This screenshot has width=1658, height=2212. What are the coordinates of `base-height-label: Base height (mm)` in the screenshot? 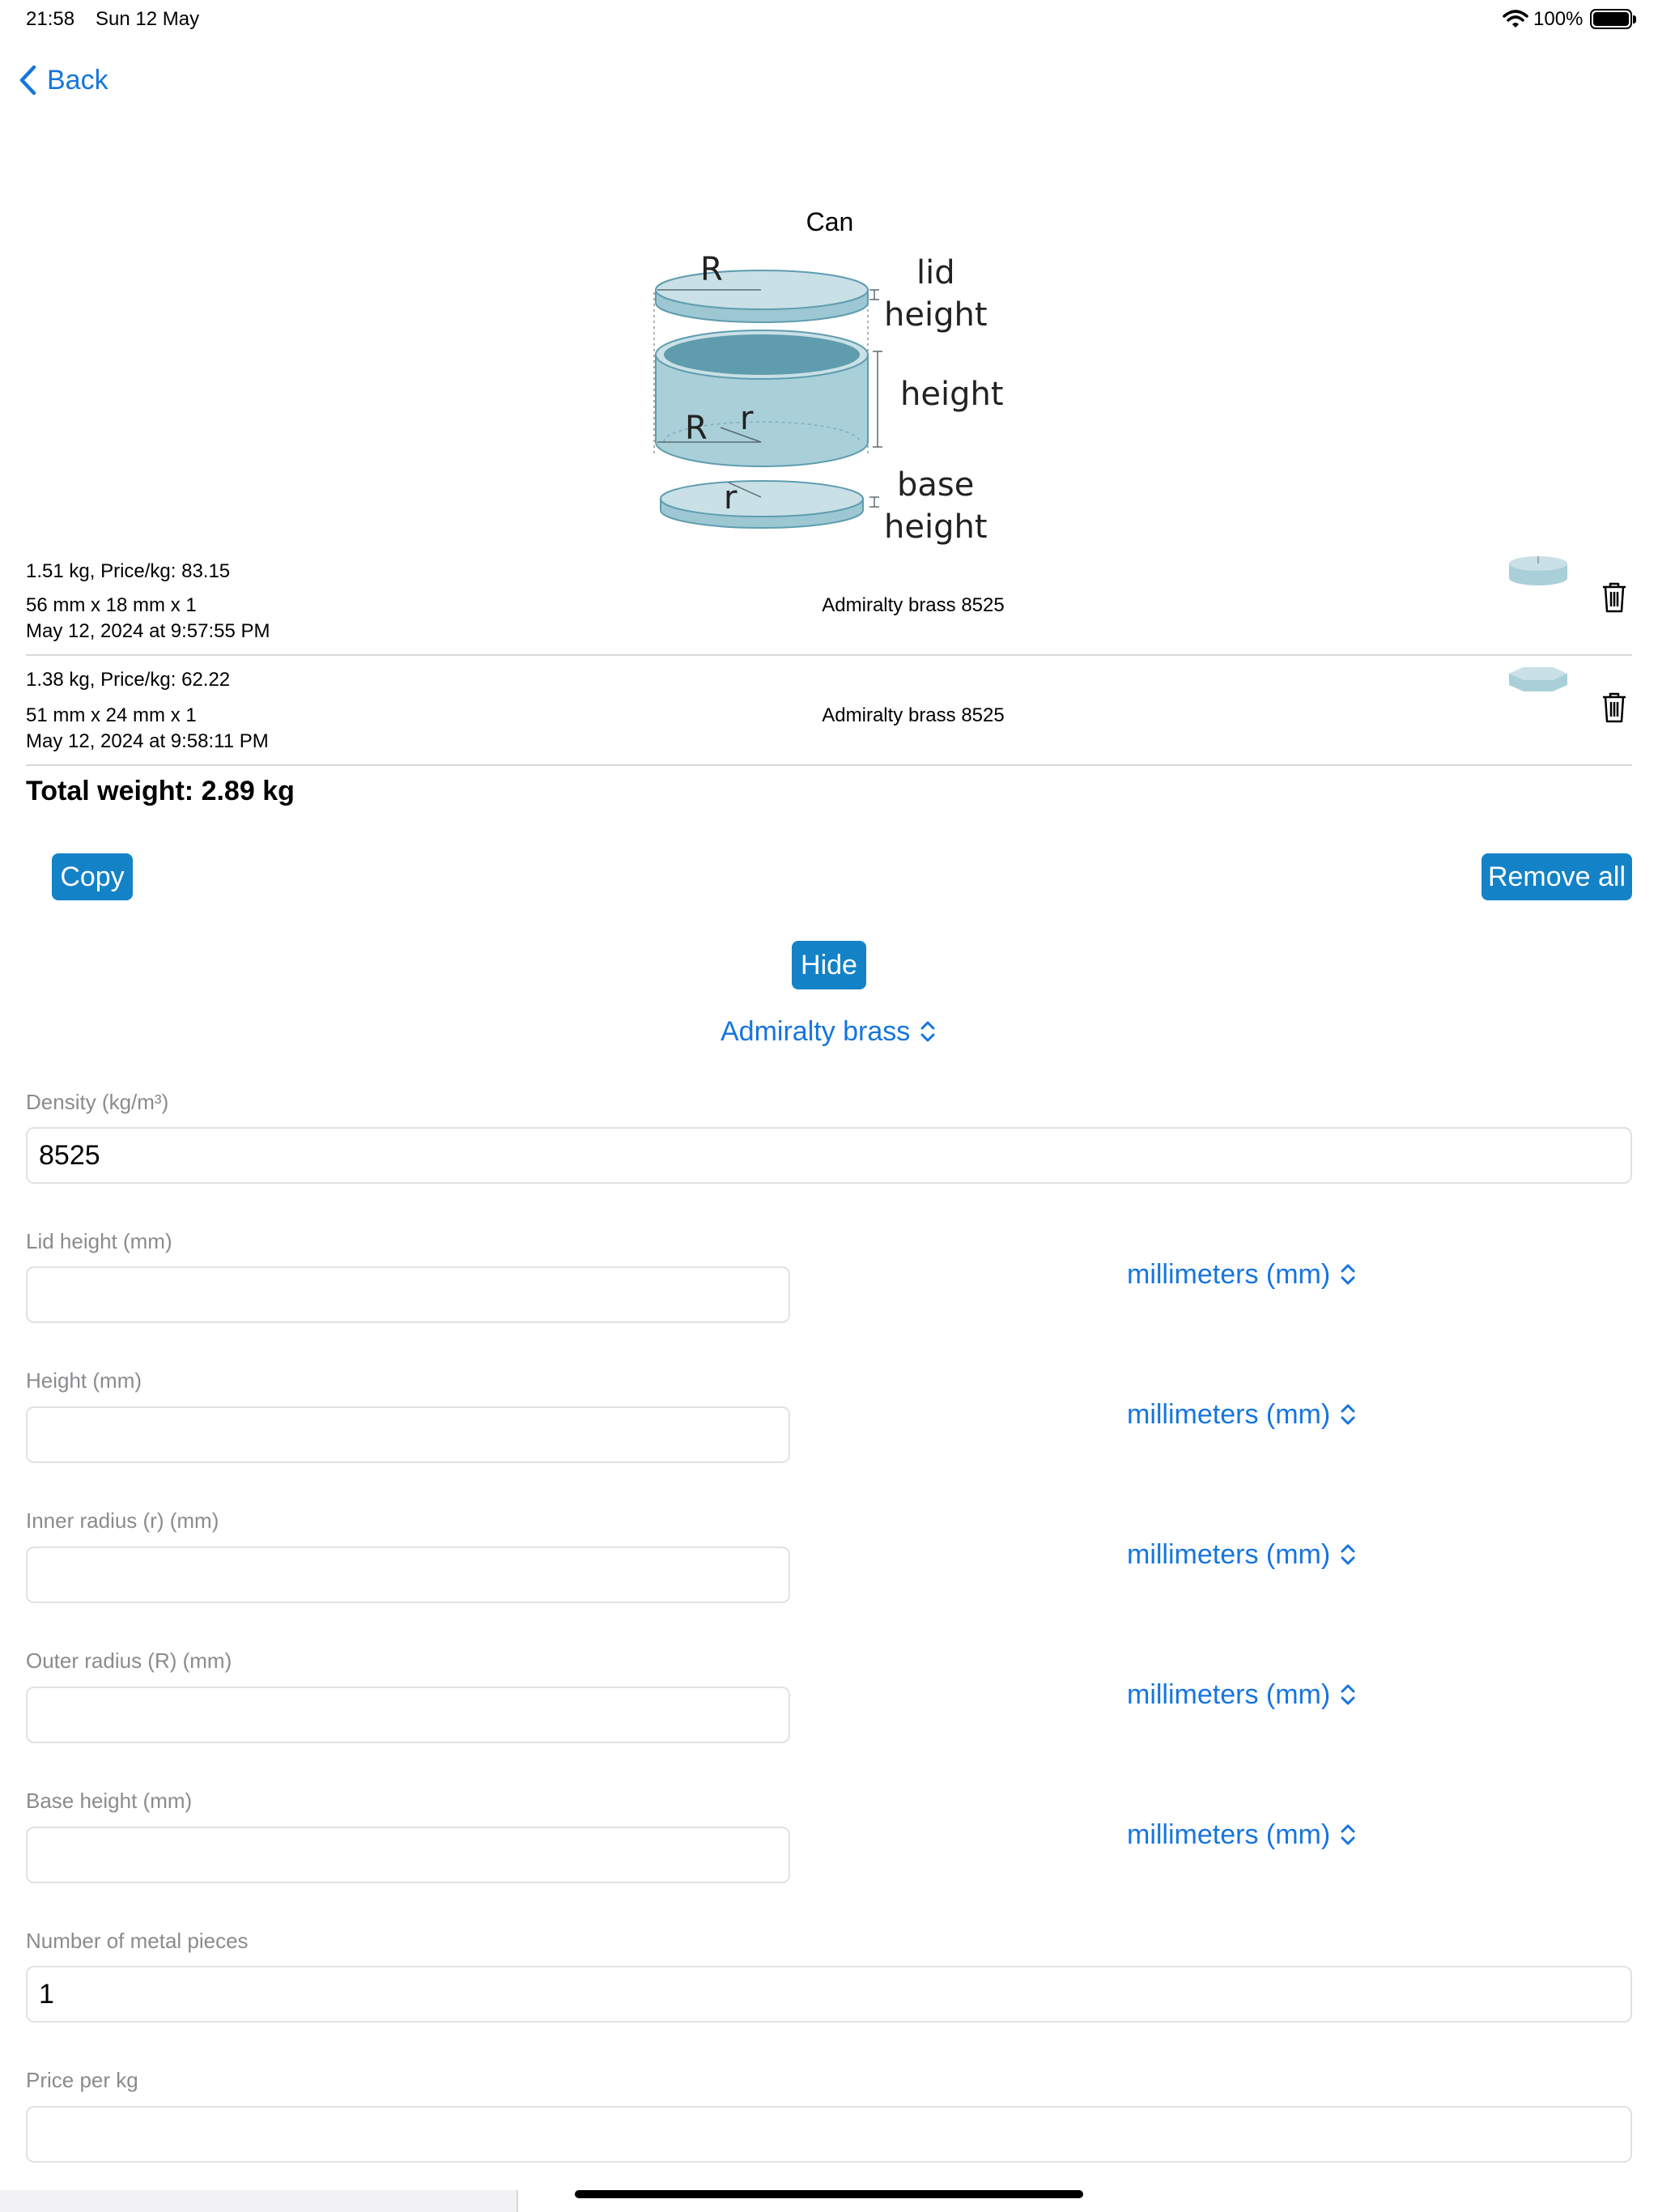 It's located at (109, 1801).